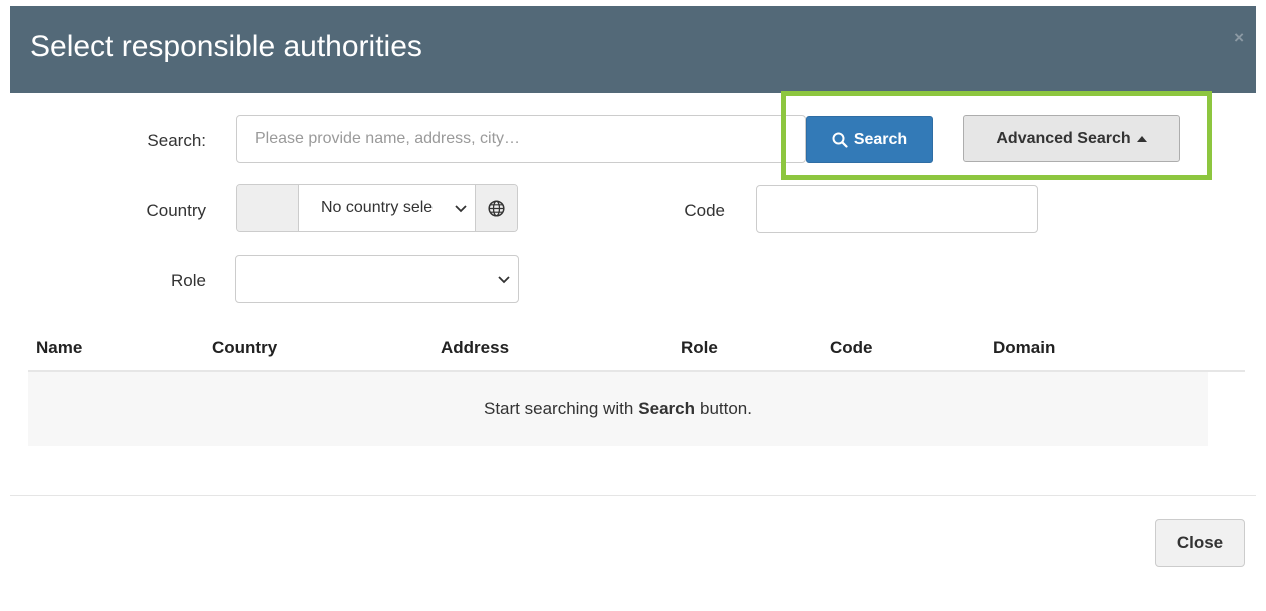  I want to click on empty-message-prefix: Start searching with, so click(559, 408).